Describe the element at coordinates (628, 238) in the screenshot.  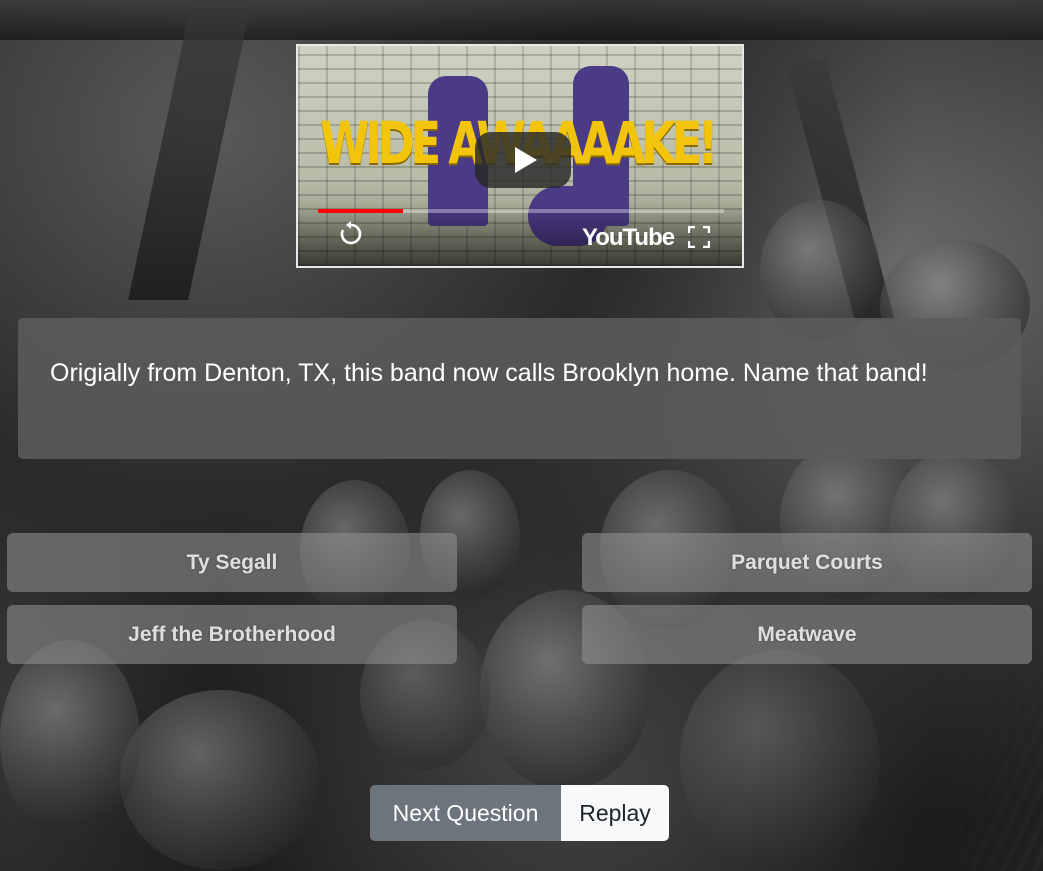
I see `youtube-logo: YouTube` at that location.